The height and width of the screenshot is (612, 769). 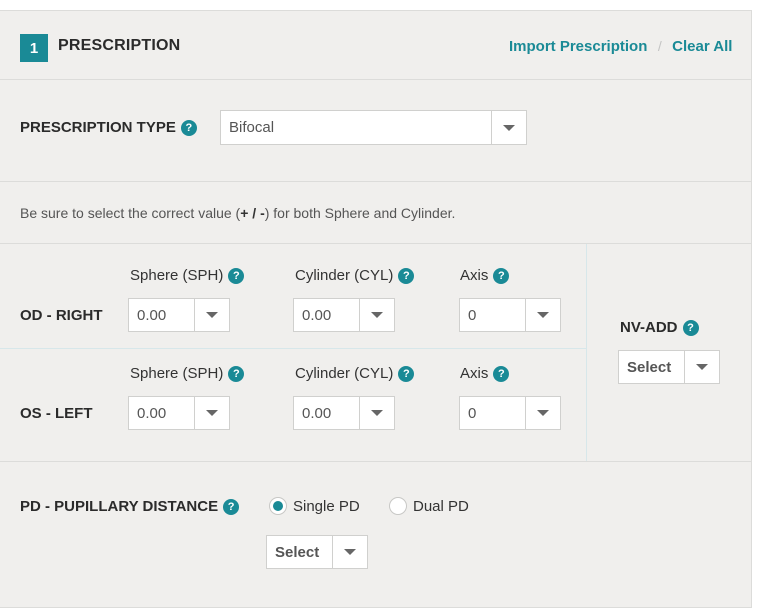 What do you see at coordinates (344, 413) in the screenshot?
I see `os-cylinder-select: 0.00` at bounding box center [344, 413].